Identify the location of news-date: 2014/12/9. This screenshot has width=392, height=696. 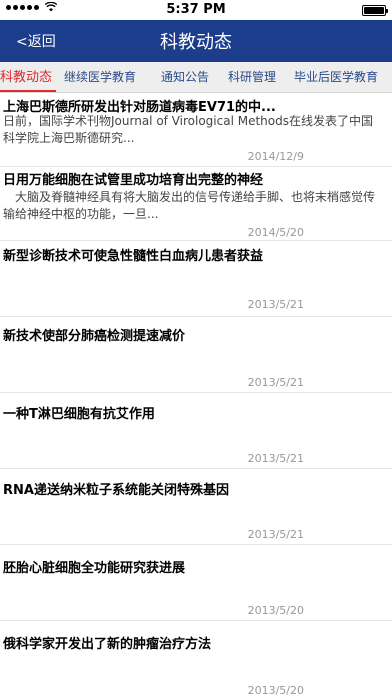
(275, 156).